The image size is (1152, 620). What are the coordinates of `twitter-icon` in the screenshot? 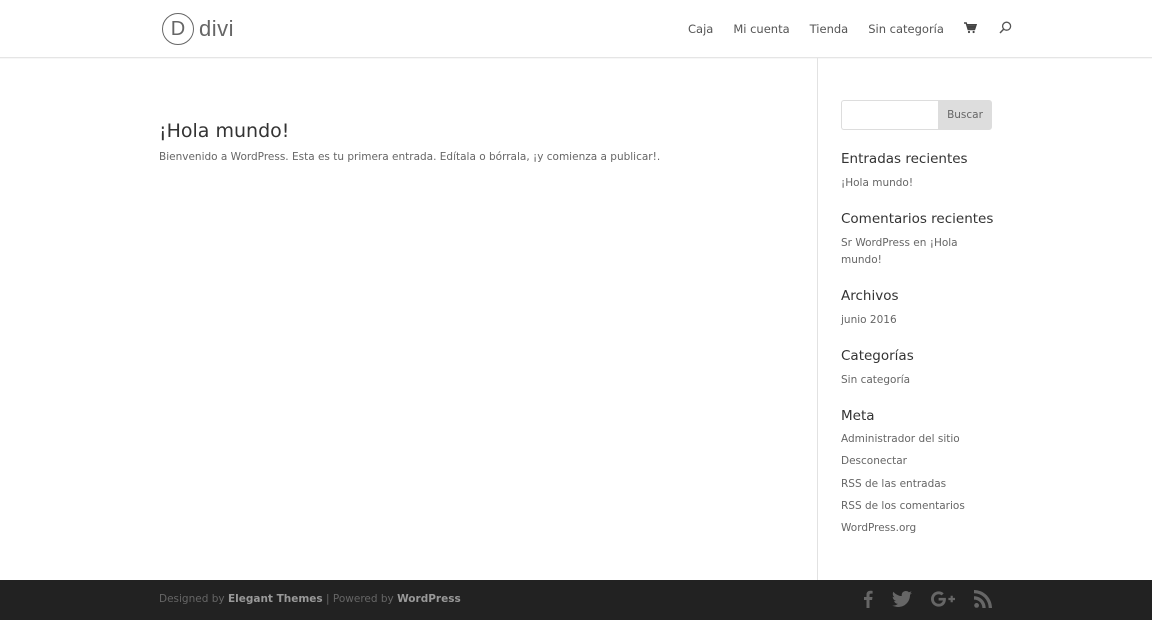 It's located at (902, 599).